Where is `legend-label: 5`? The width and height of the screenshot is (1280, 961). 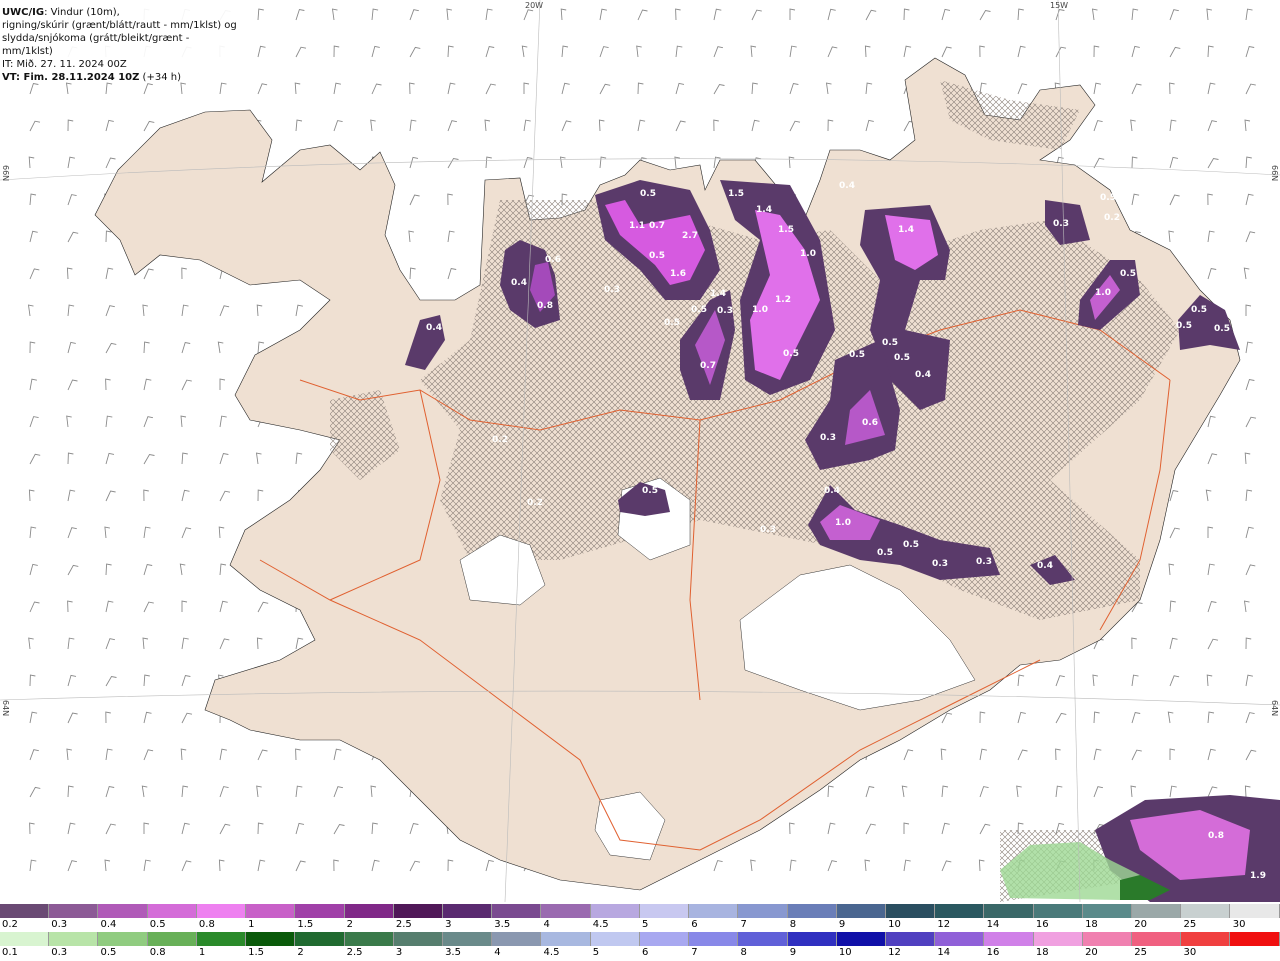
legend-label: 5 is located at coordinates (596, 952).